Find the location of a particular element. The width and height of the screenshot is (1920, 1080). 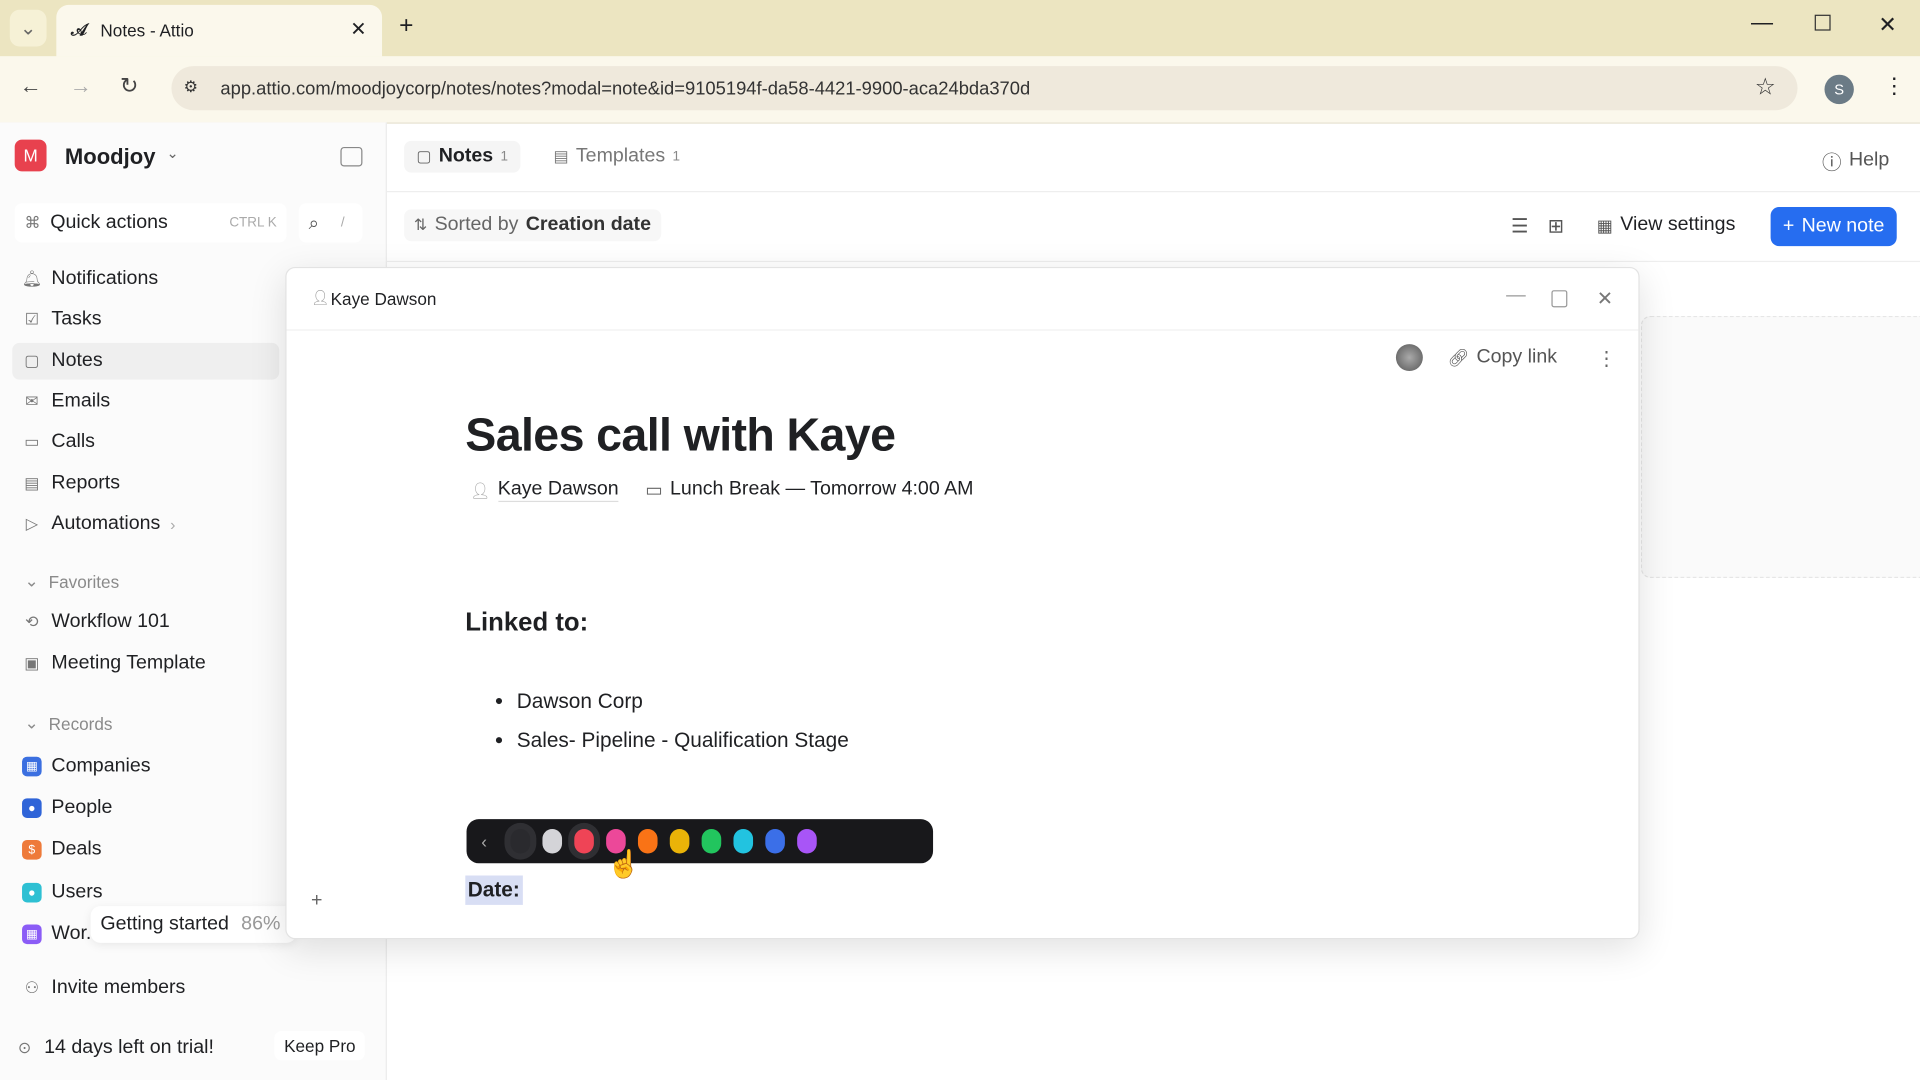

color-swatch-cyan is located at coordinates (743, 841).